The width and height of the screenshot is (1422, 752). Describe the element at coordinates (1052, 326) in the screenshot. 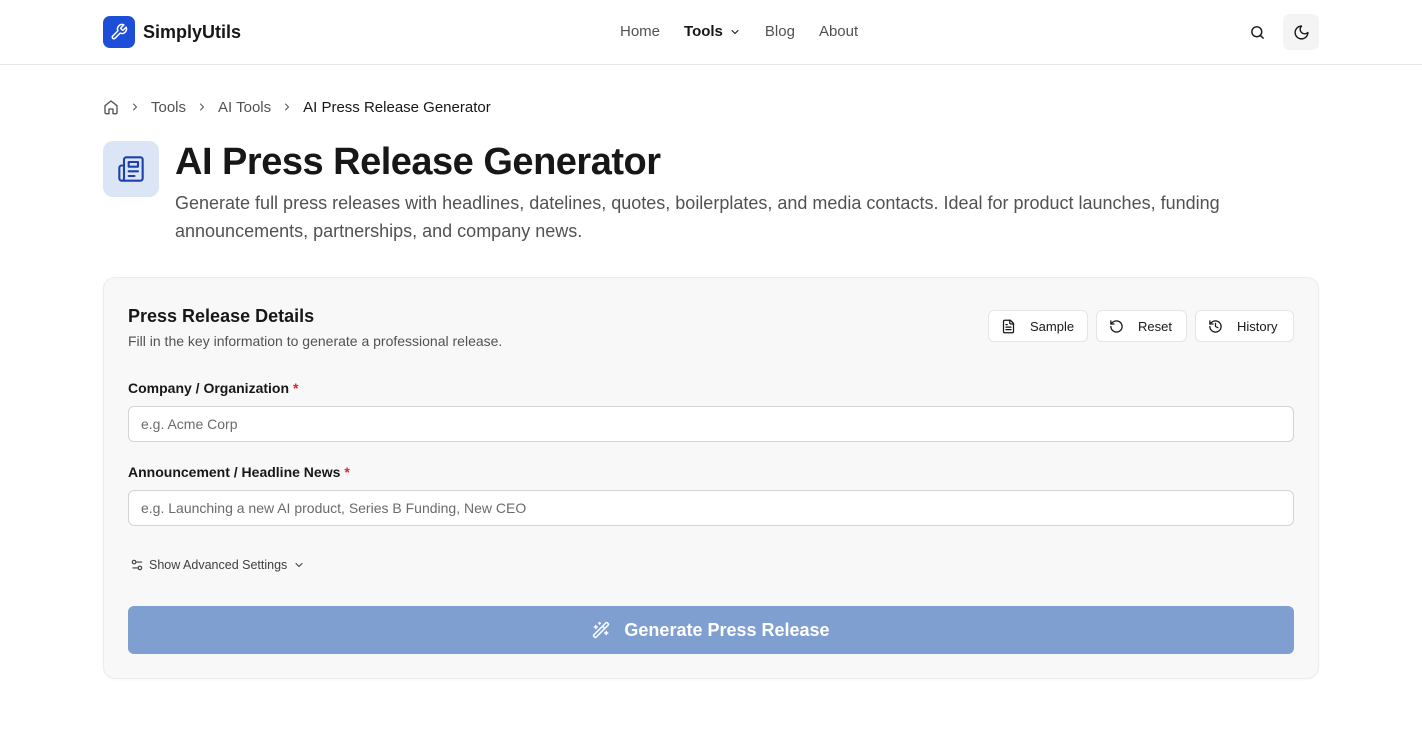

I see `sample-button-label: Sample` at that location.